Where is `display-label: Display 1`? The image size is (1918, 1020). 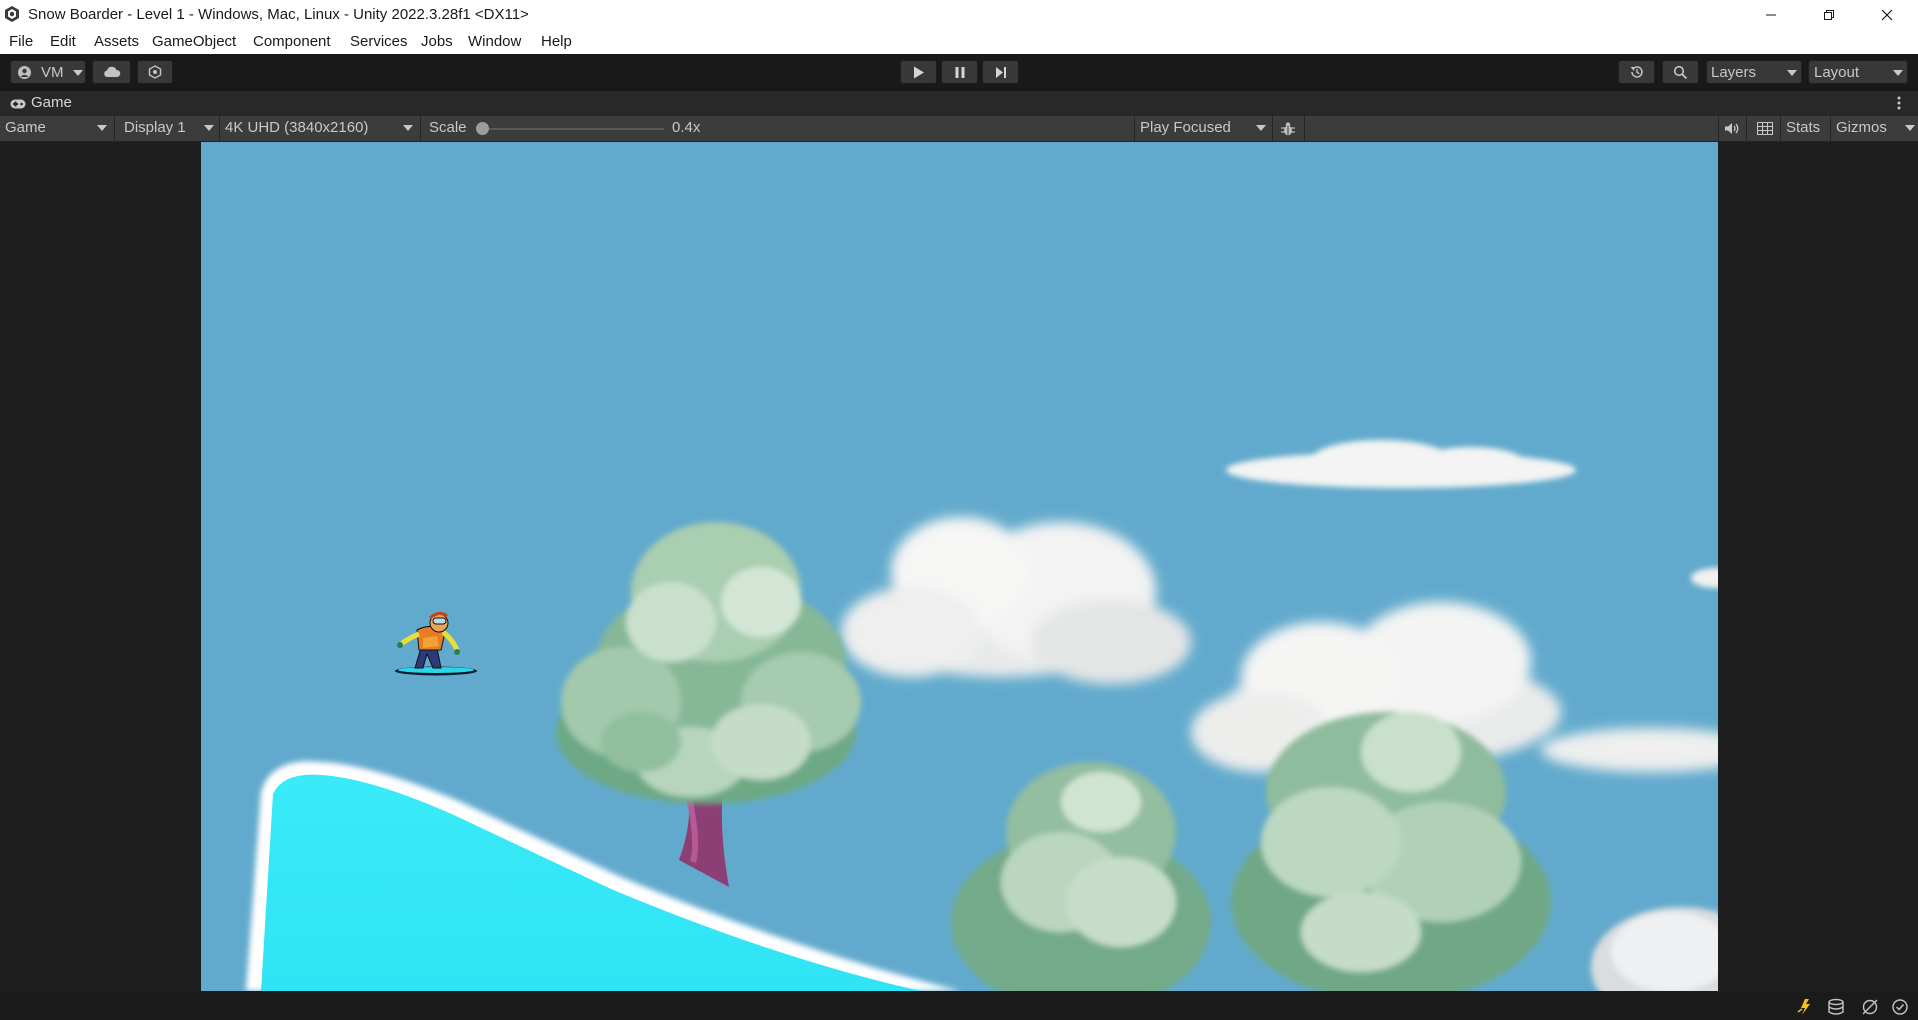
display-label: Display 1 is located at coordinates (155, 127).